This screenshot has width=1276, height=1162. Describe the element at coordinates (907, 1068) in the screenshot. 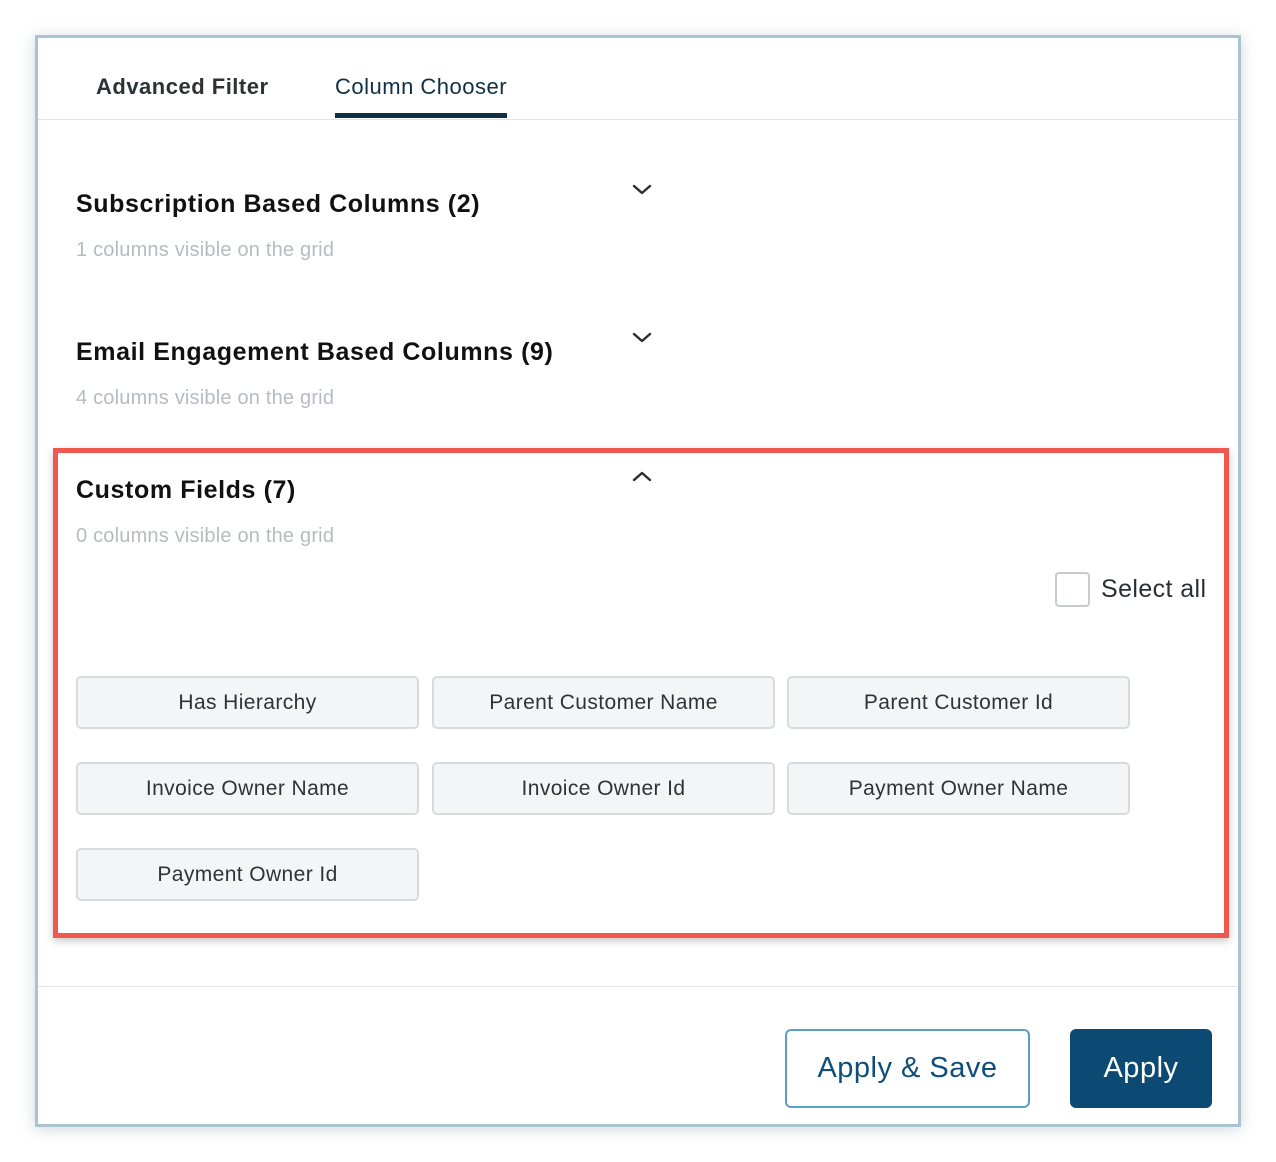

I see `apply-and-save-button: Apply & Save` at that location.